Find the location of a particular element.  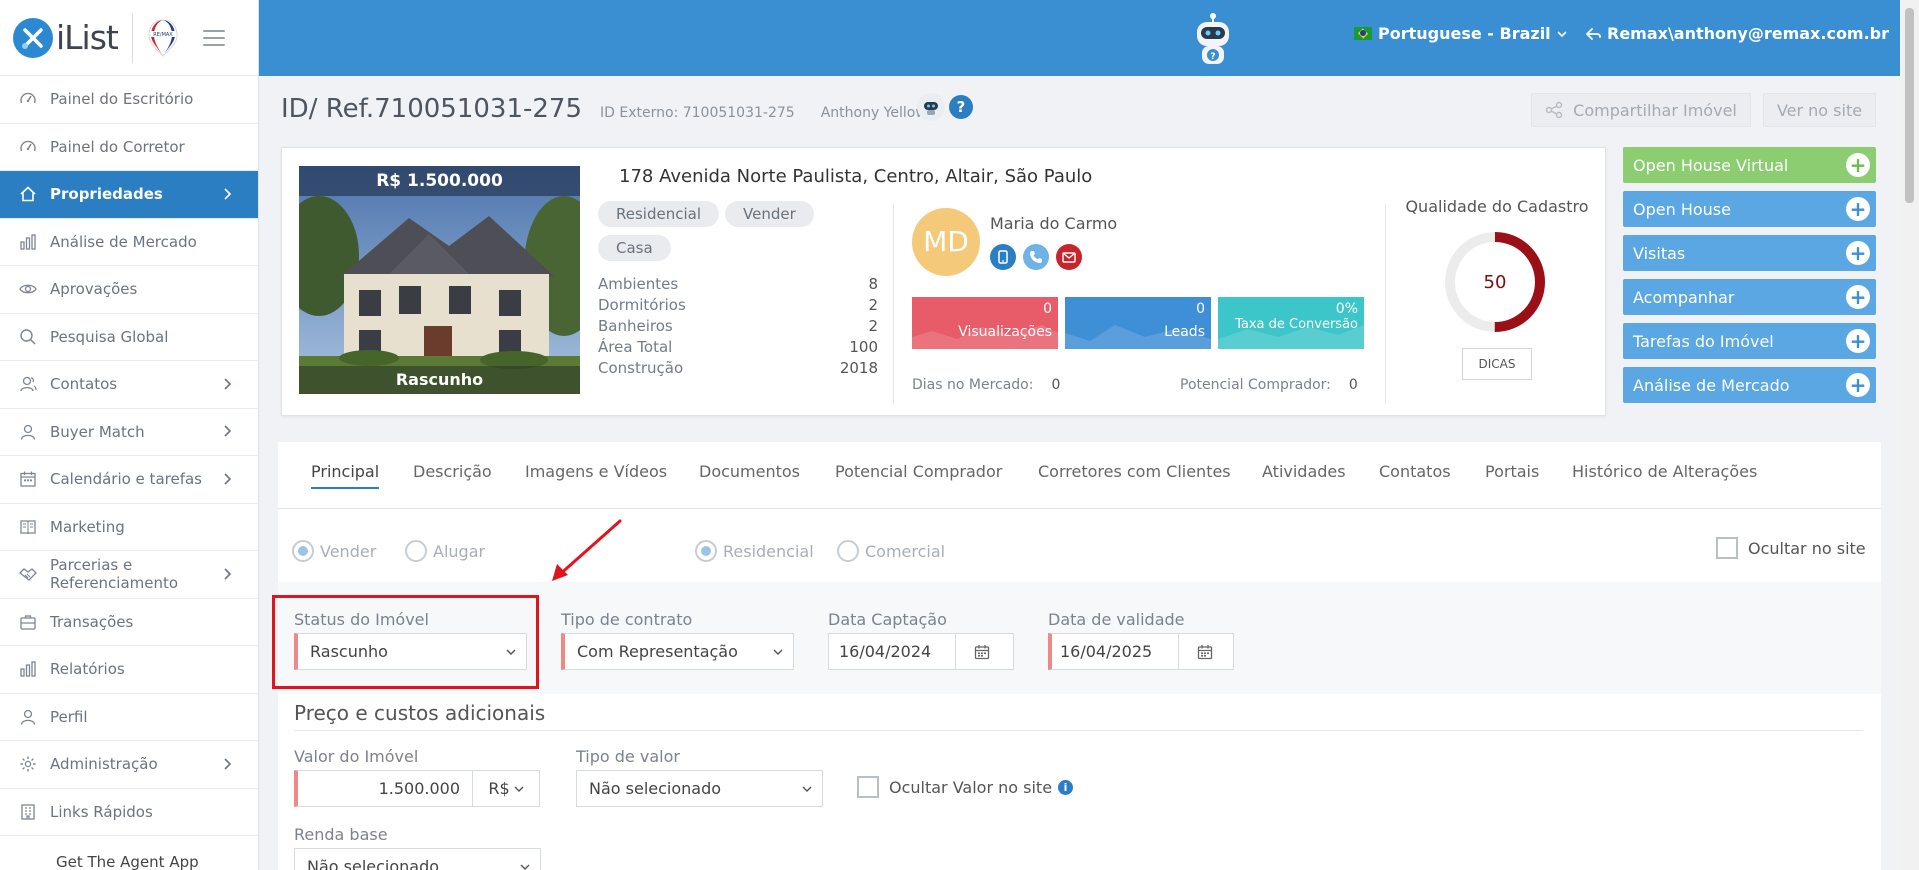

action-label: Open House is located at coordinates (1682, 209).